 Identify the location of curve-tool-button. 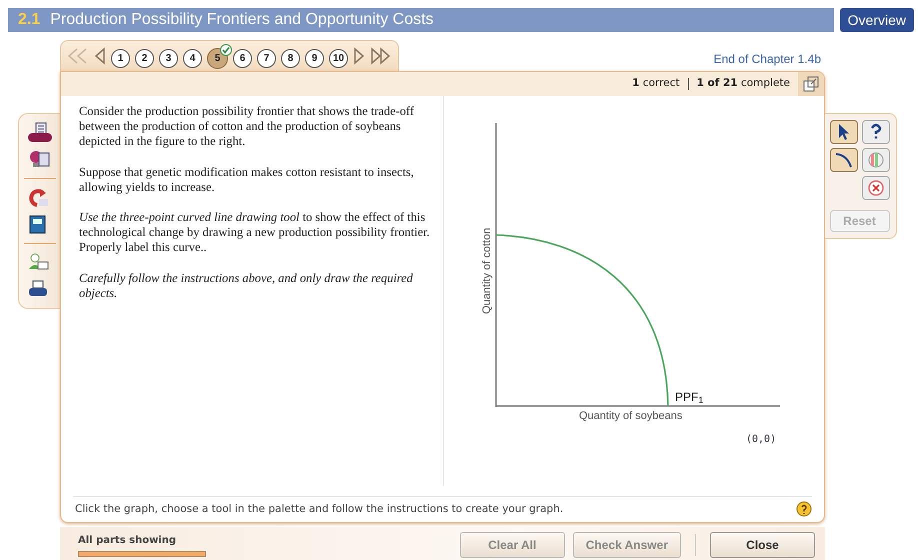
(844, 160).